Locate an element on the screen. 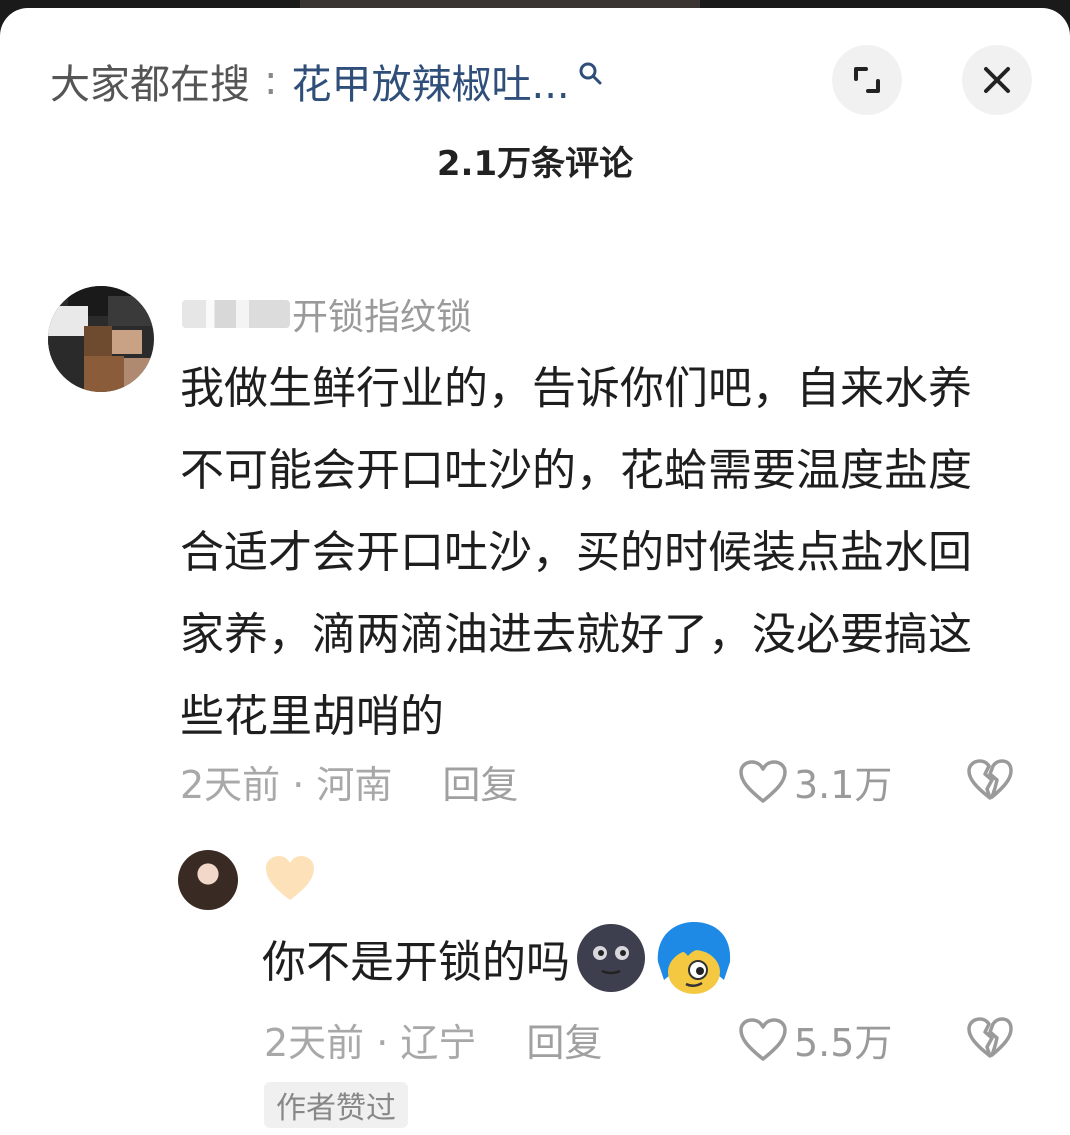 This screenshot has width=1070, height=1135. username: 开锁指纹锁 is located at coordinates (327, 314).